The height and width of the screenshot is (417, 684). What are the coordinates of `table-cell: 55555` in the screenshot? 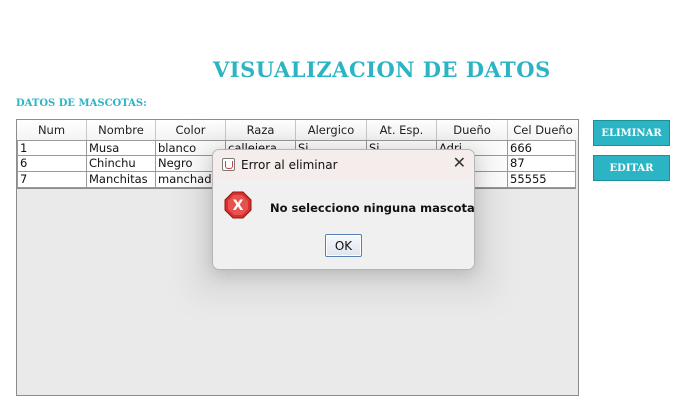 It's located at (542, 180).